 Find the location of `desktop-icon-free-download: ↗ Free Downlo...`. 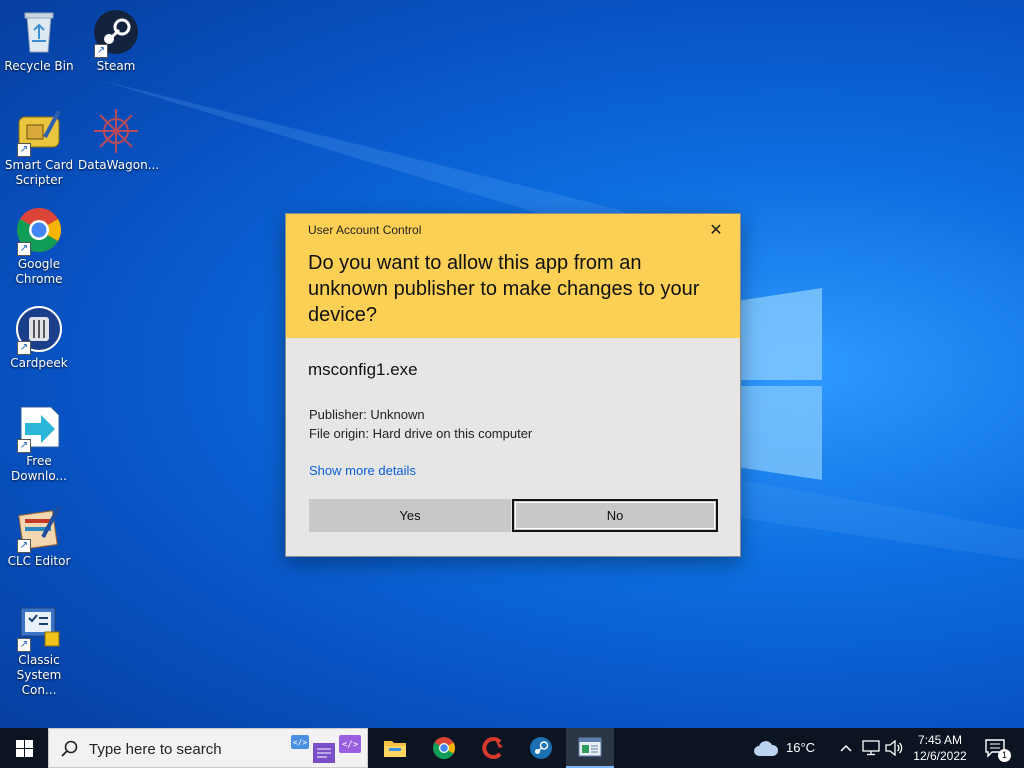

desktop-icon-free-download: ↗ Free Downlo... is located at coordinates (39, 443).